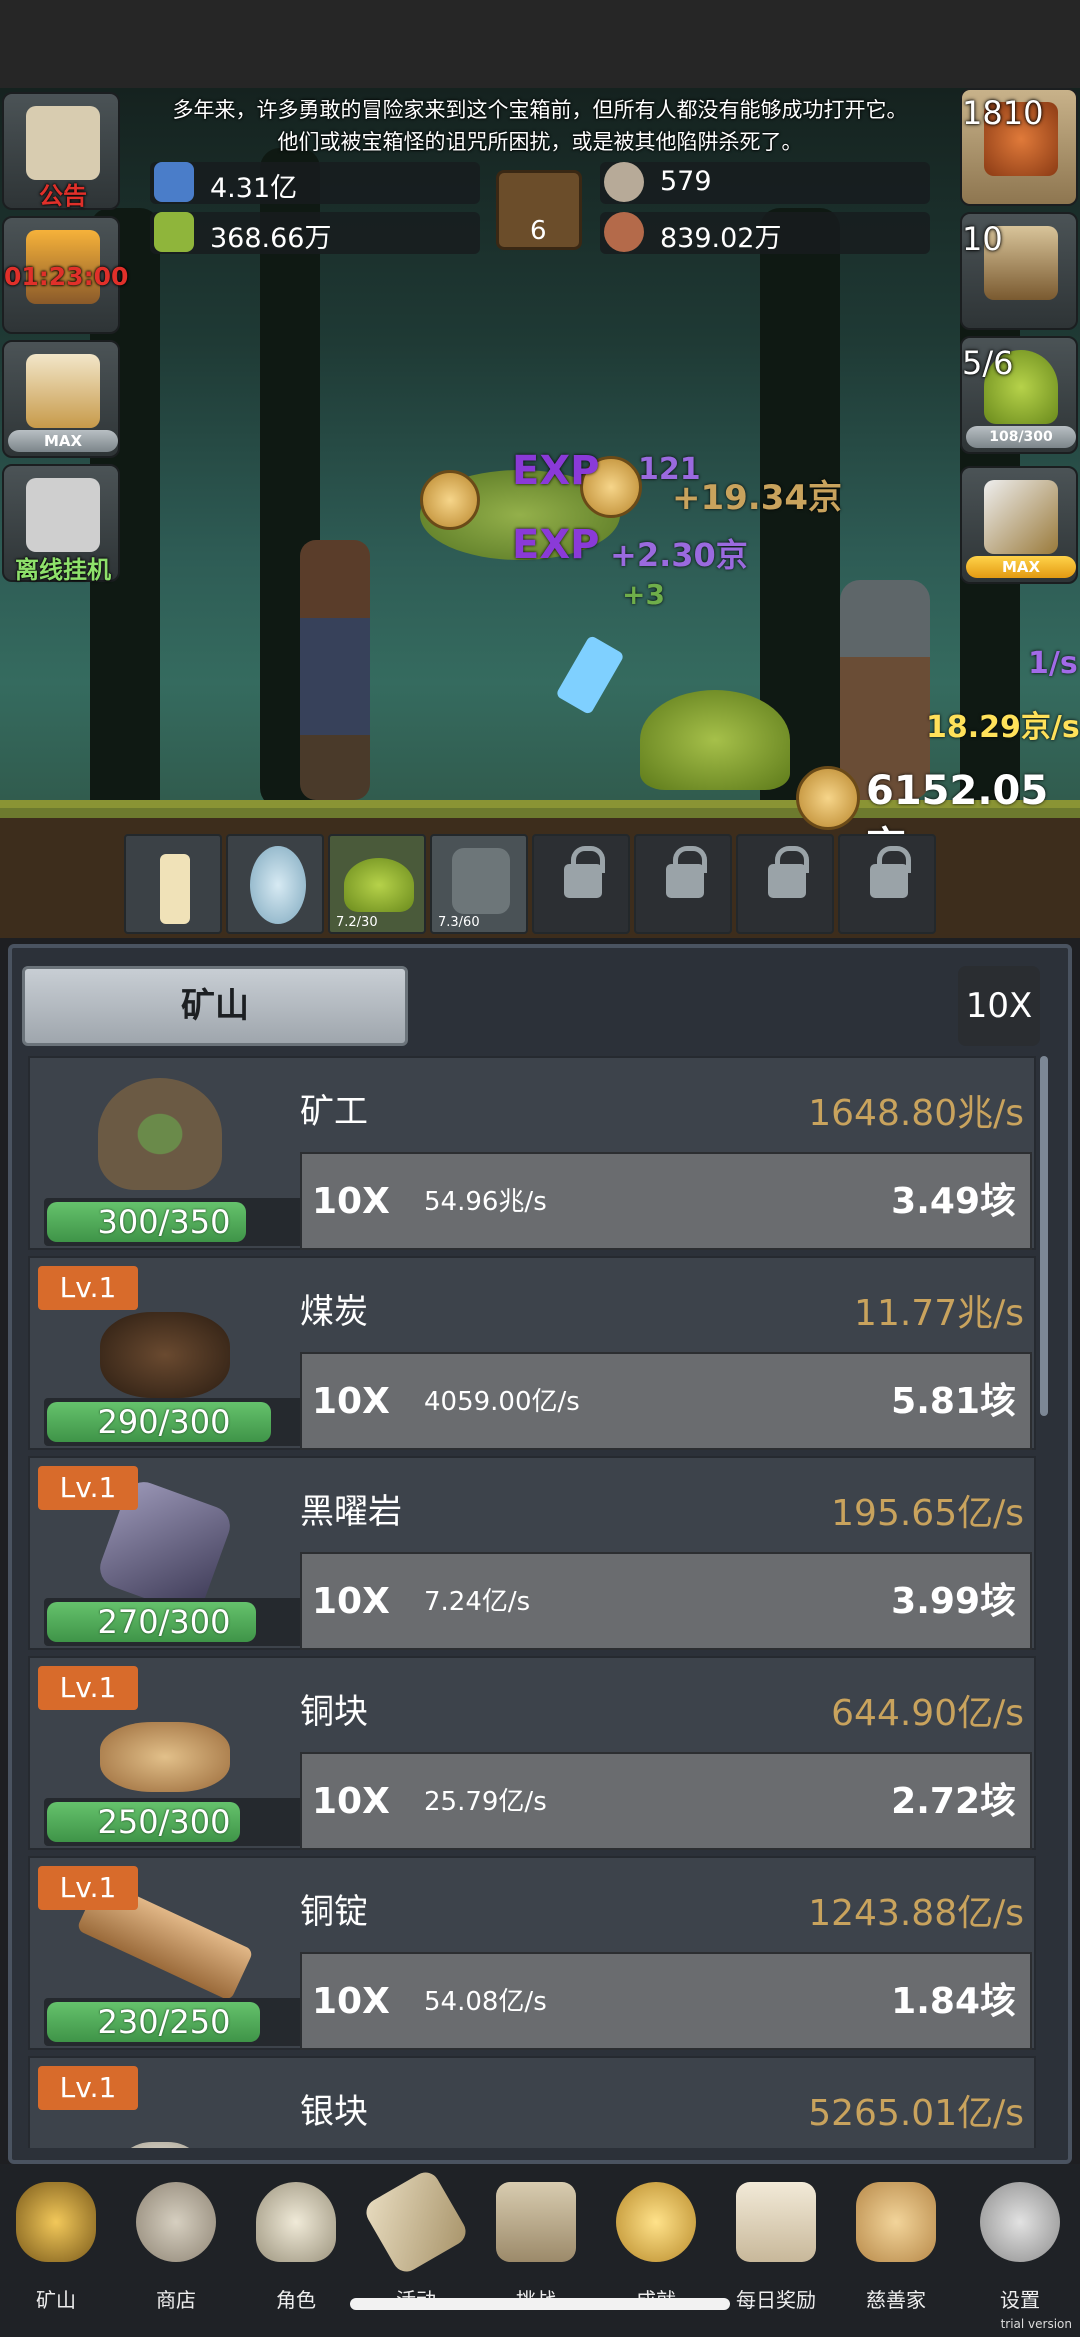 This screenshot has height=2337, width=1080. I want to click on upgrade-button: 10X 4059.00亿/s 5.81垓, so click(666, 1401).